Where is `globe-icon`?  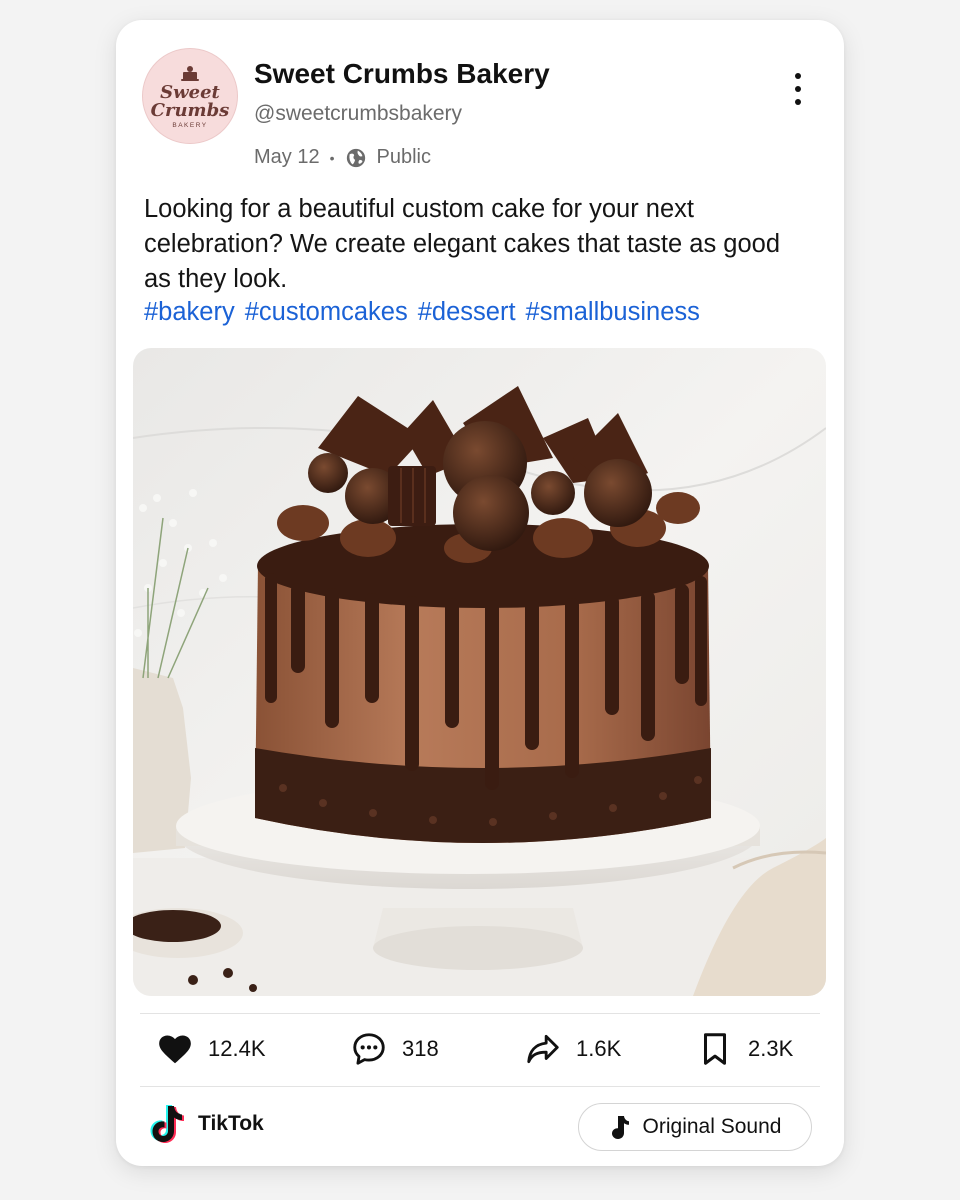 globe-icon is located at coordinates (355, 157).